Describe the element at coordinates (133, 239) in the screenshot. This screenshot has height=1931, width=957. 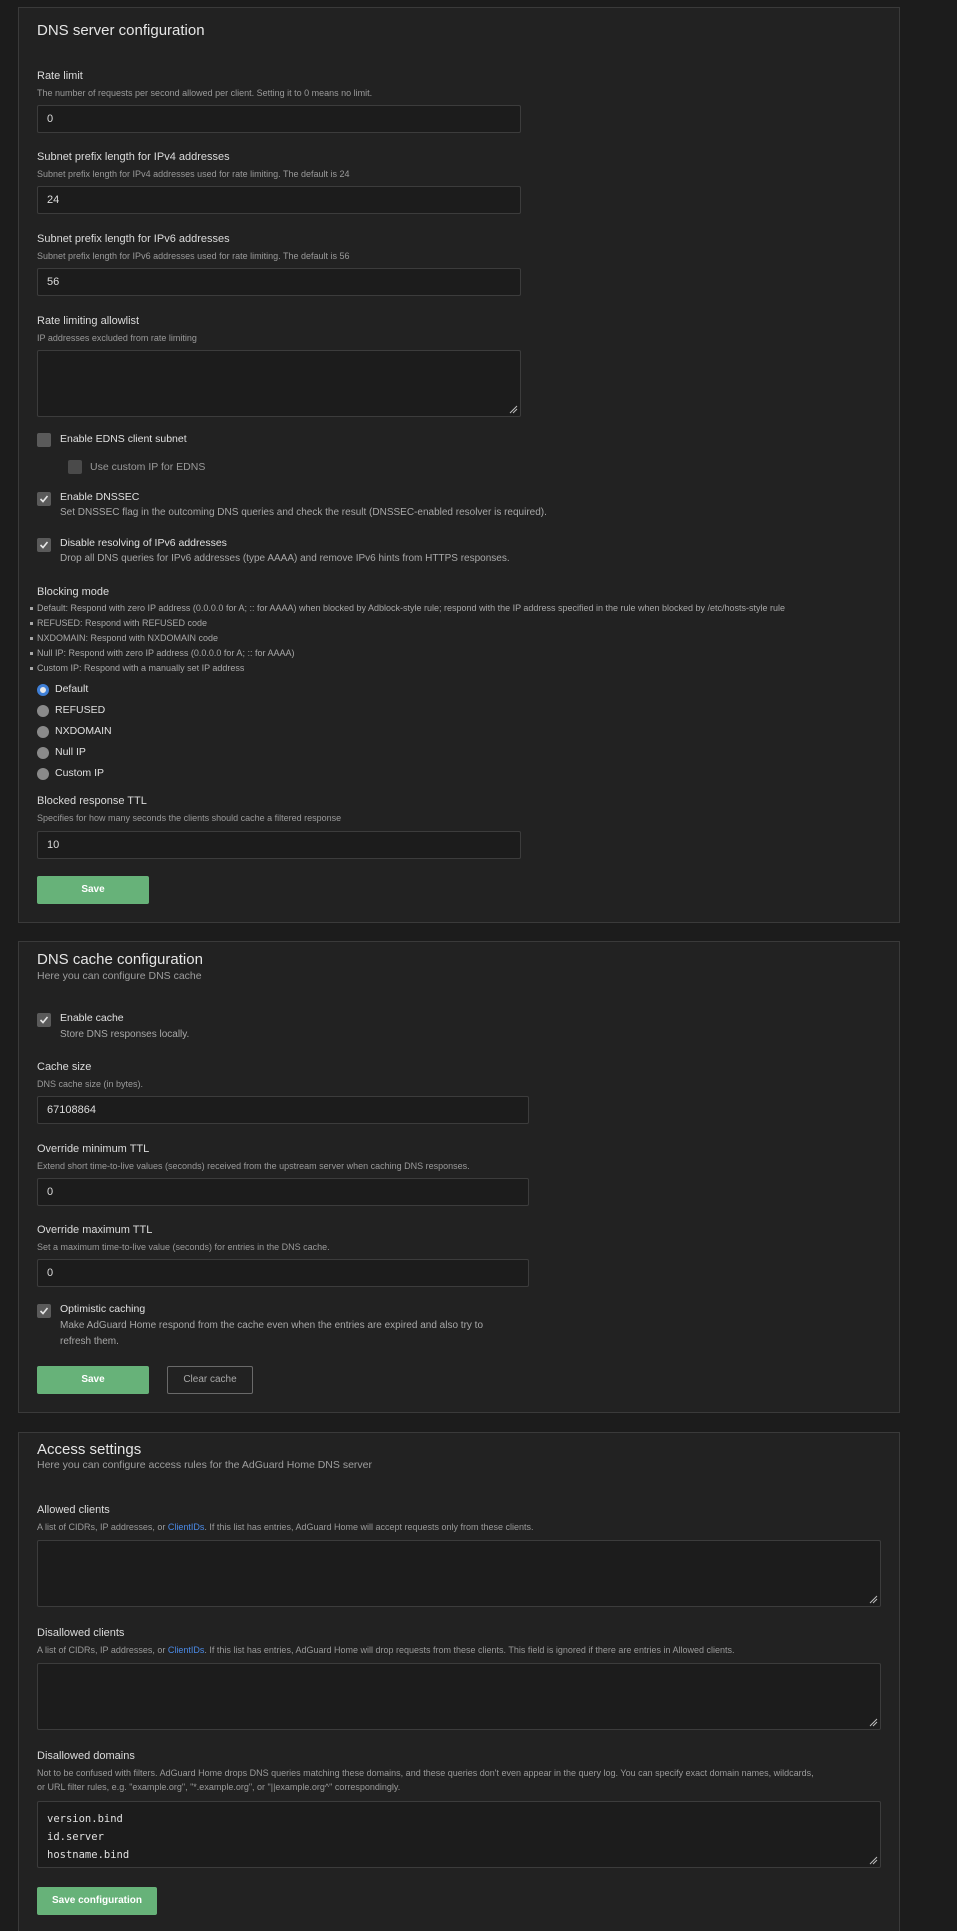
I see `subnet-v6-label: Subnet prefix length for IPv6 addresses` at that location.